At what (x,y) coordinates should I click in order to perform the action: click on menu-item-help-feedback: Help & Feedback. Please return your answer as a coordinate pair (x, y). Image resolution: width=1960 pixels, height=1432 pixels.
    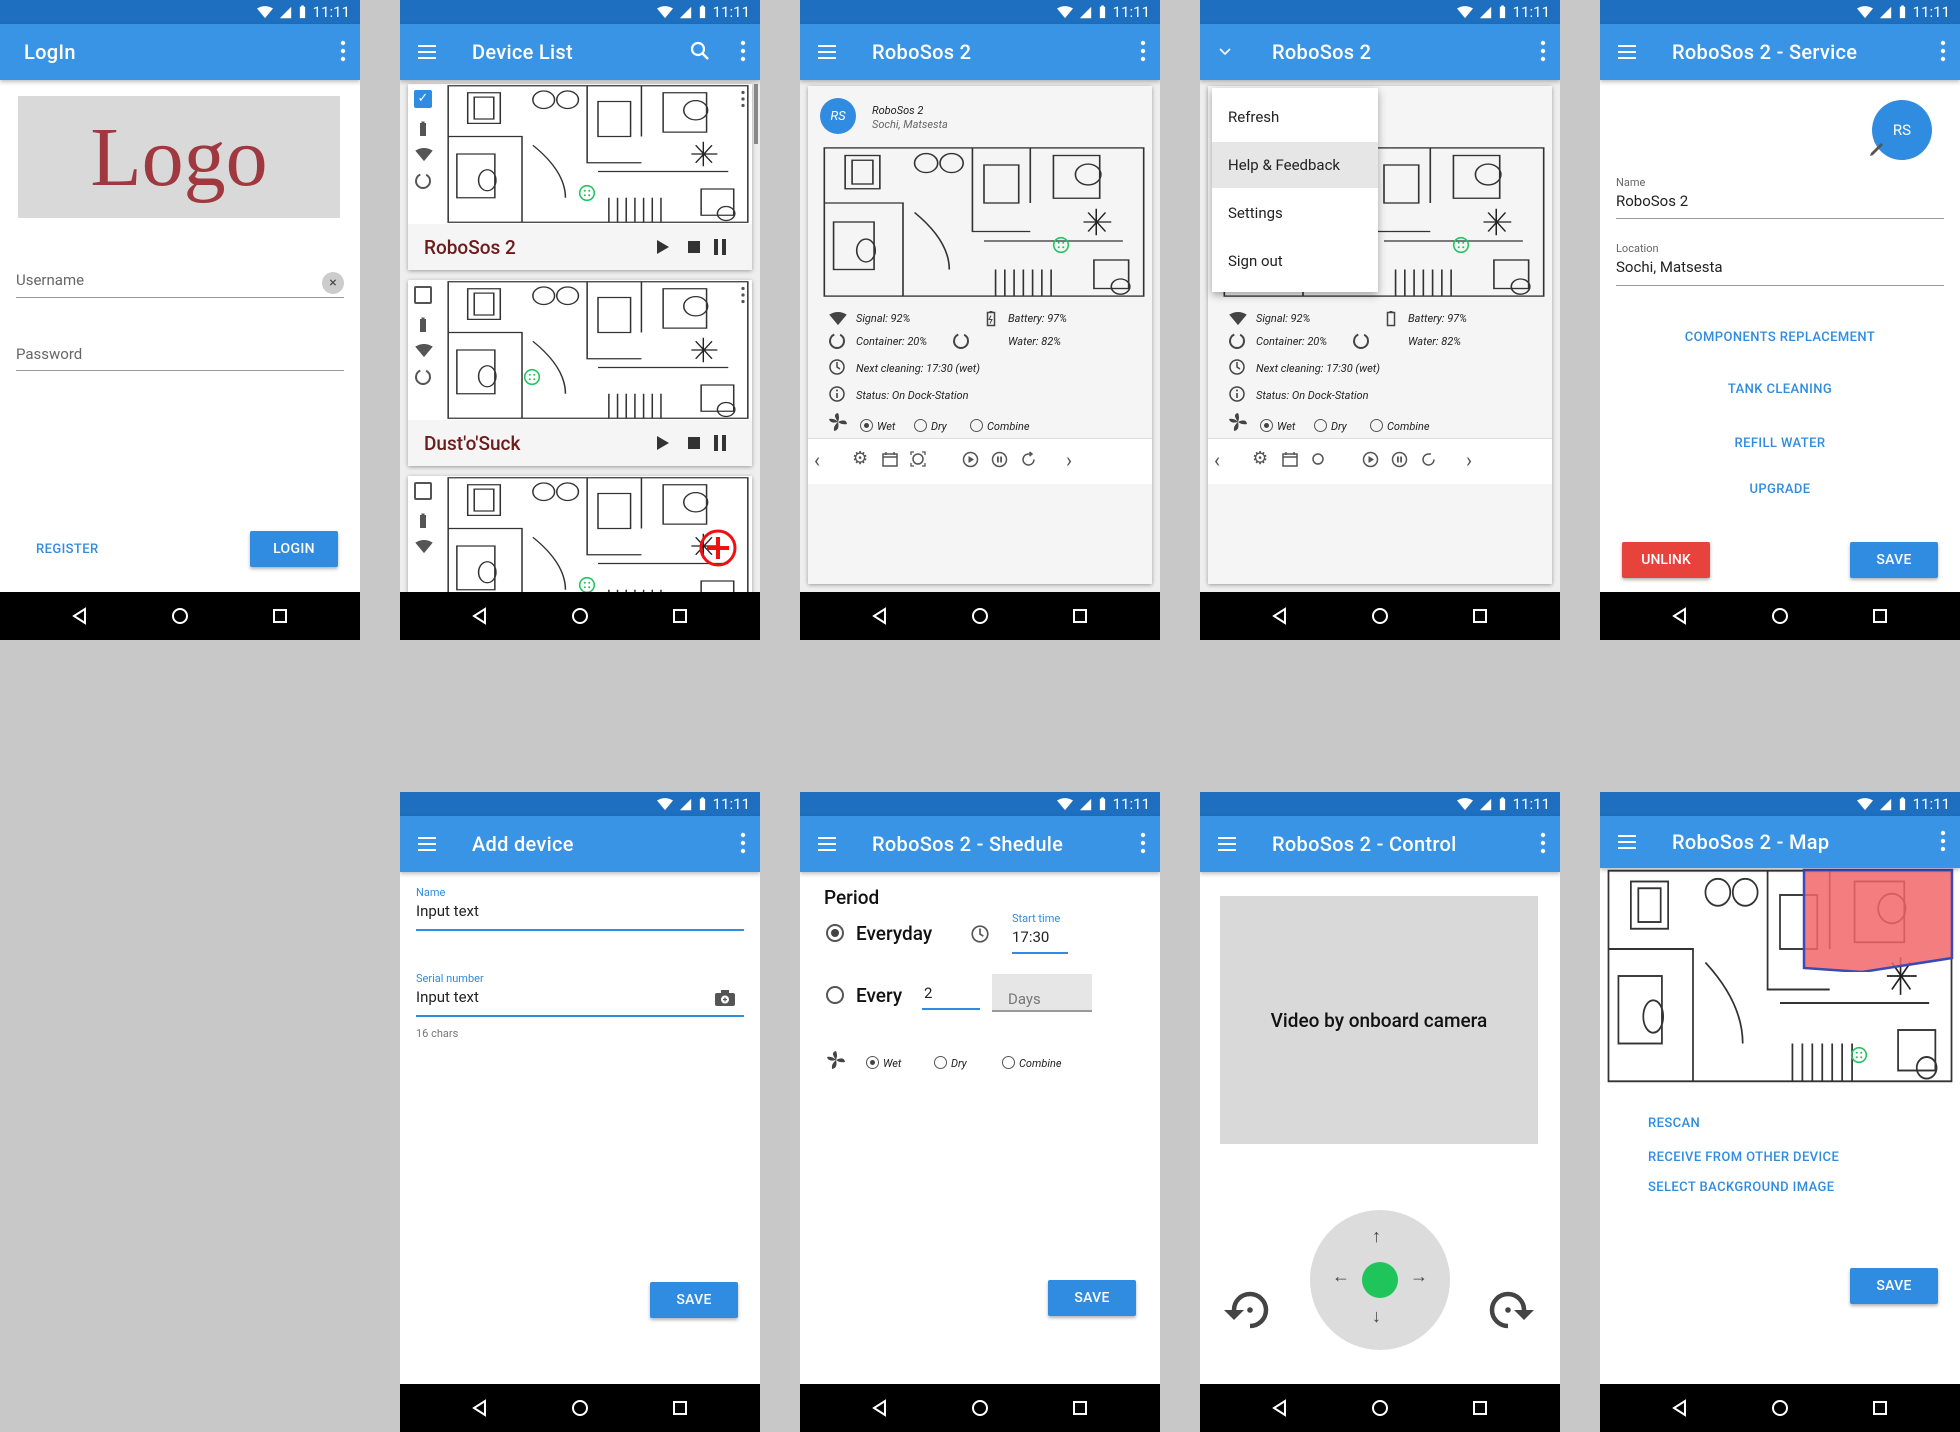
    Looking at the image, I should click on (1295, 165).